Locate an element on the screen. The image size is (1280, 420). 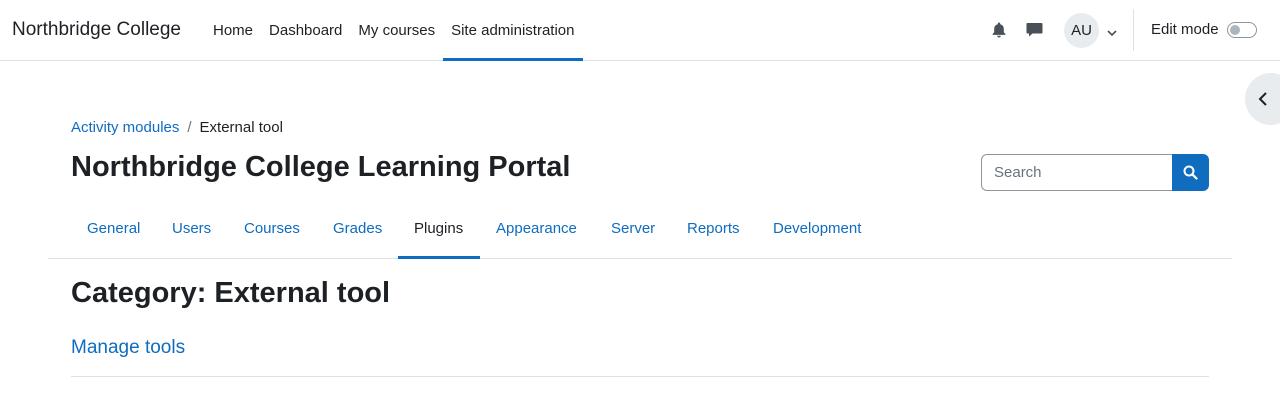
site-brand: Northbridge College is located at coordinates (96, 30).